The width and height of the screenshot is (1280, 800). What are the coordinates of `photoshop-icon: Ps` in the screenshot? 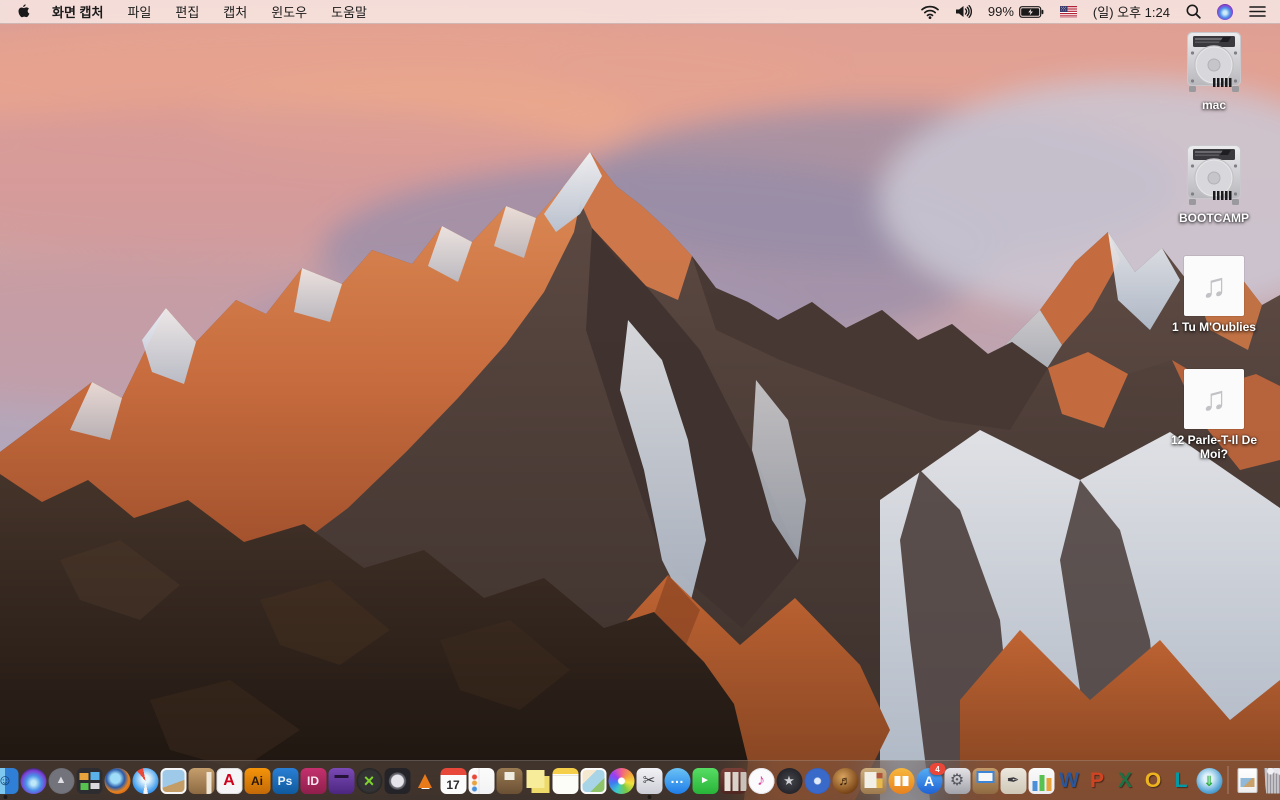 It's located at (285, 780).